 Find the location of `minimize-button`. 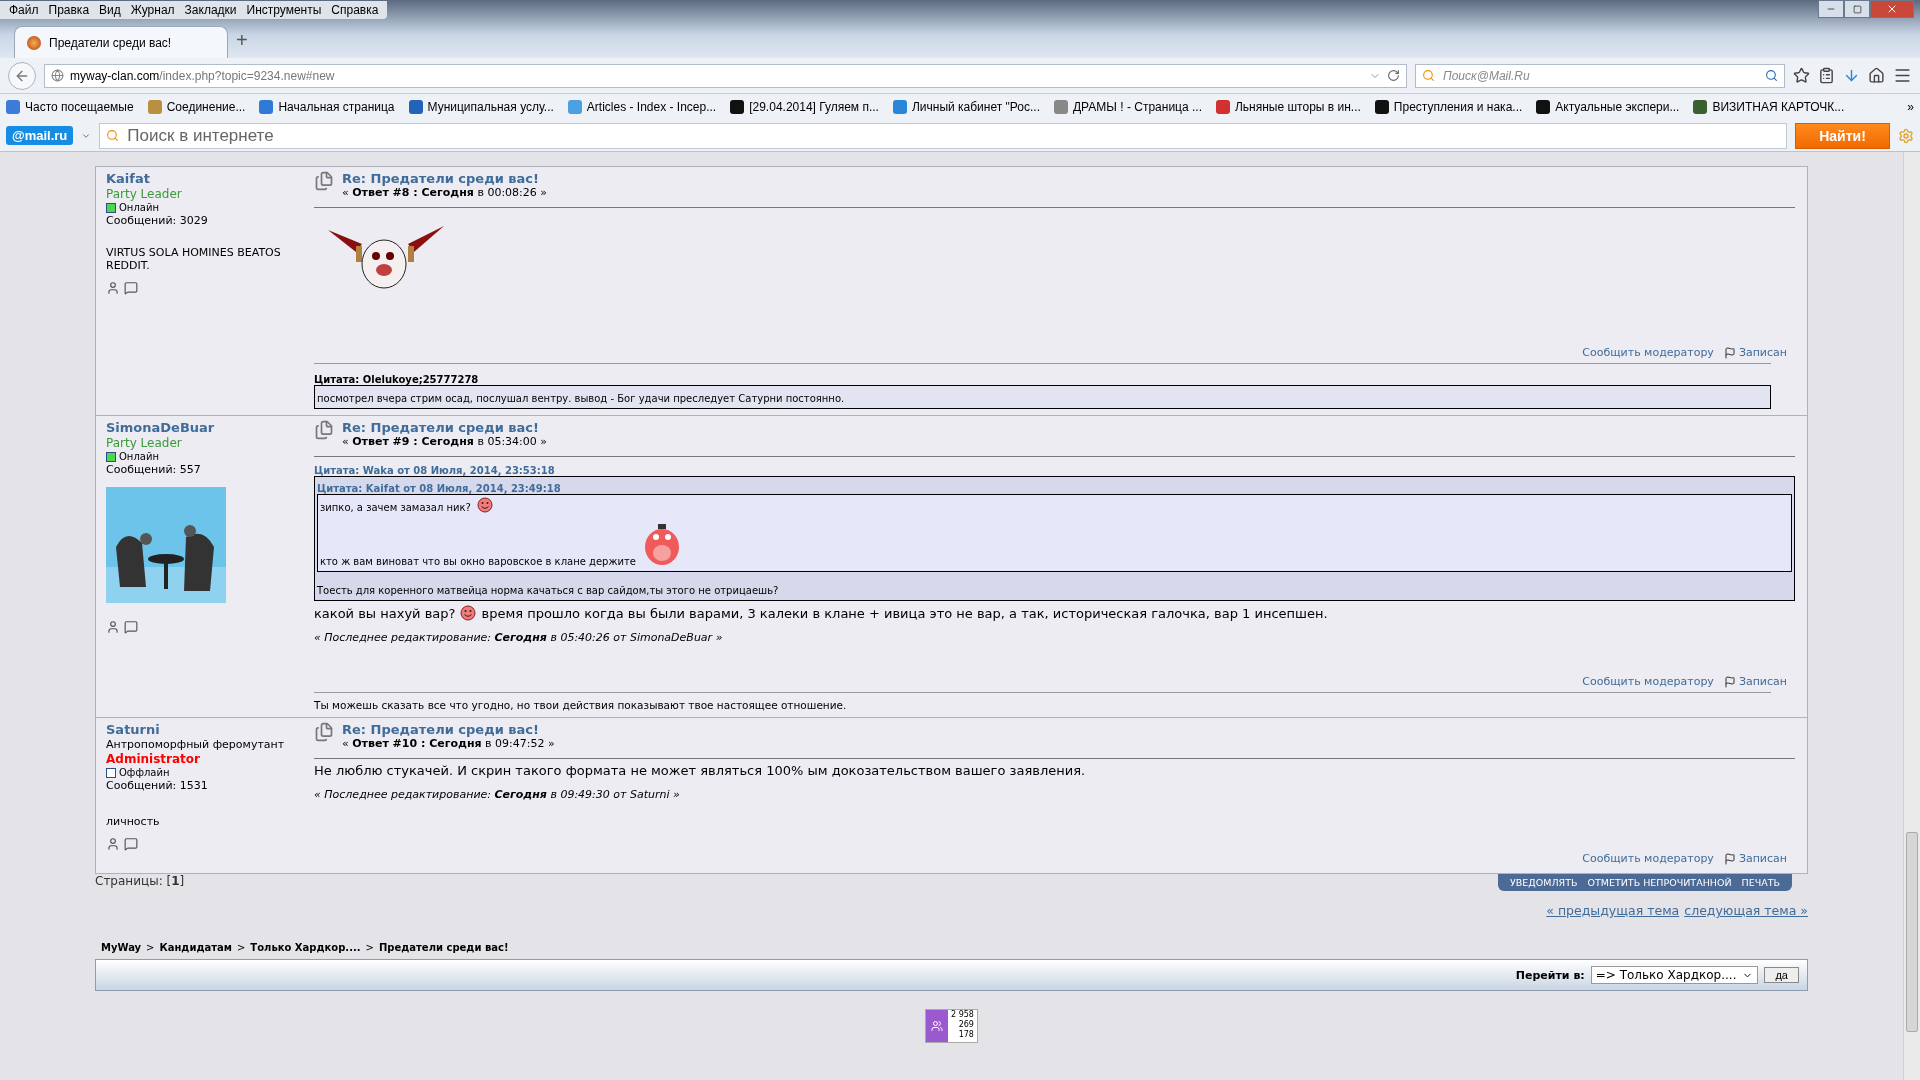

minimize-button is located at coordinates (1831, 9).